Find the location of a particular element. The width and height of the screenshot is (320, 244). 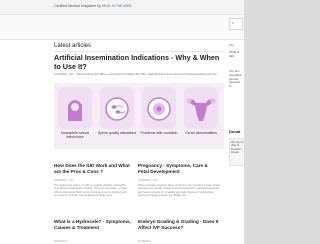

sidebar-heading: Our is located at coordinates (232, 45).